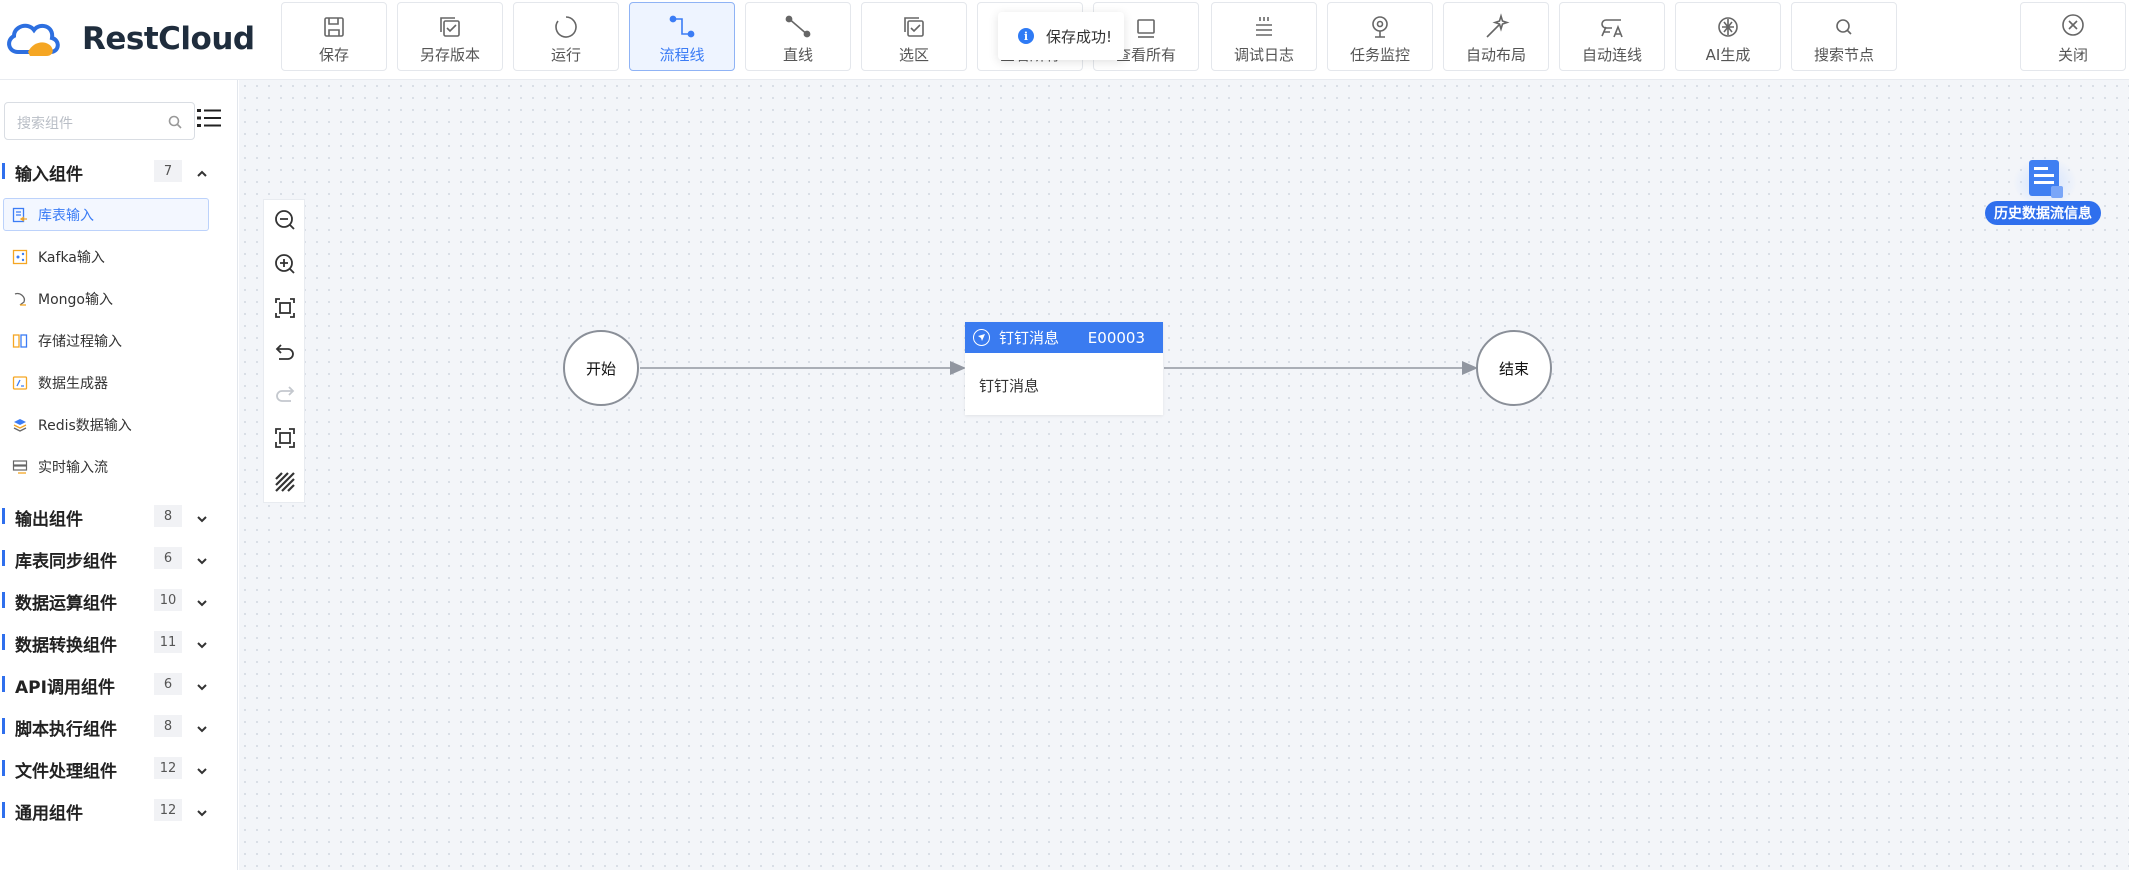  Describe the element at coordinates (106, 214) in the screenshot. I see `component-table-input: 库表输入` at that location.